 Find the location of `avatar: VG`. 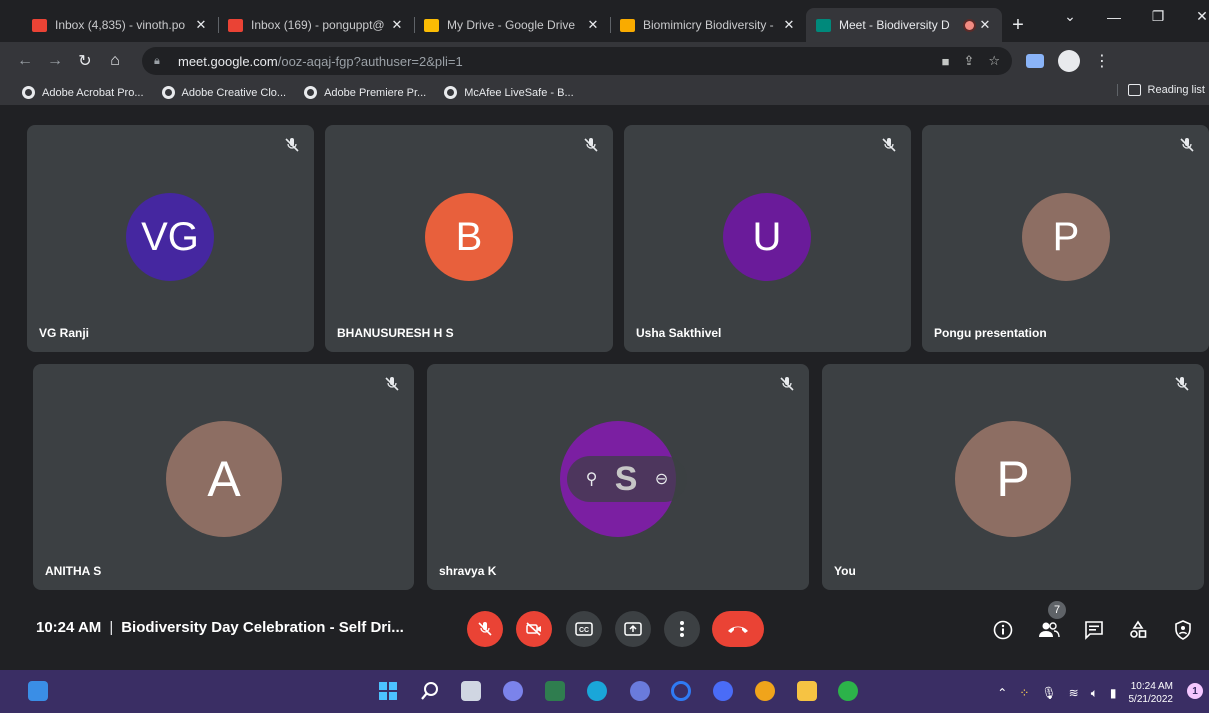

avatar: VG is located at coordinates (170, 237).